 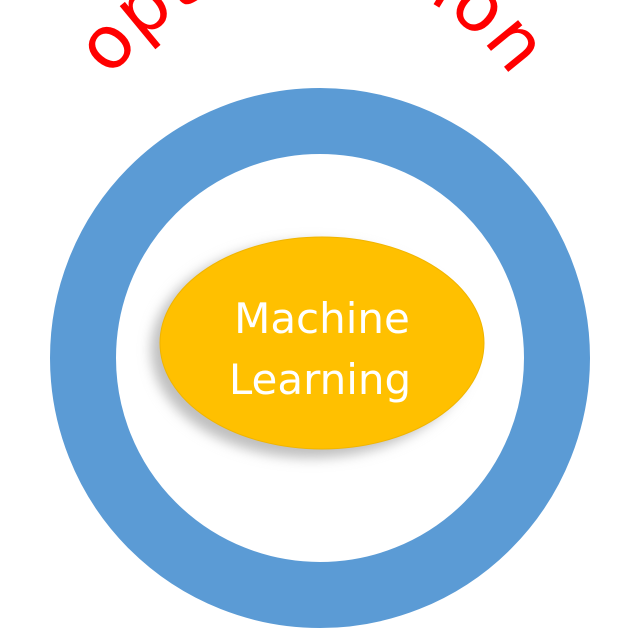 I want to click on outer-label-path: optimization, so click(x=311, y=44).